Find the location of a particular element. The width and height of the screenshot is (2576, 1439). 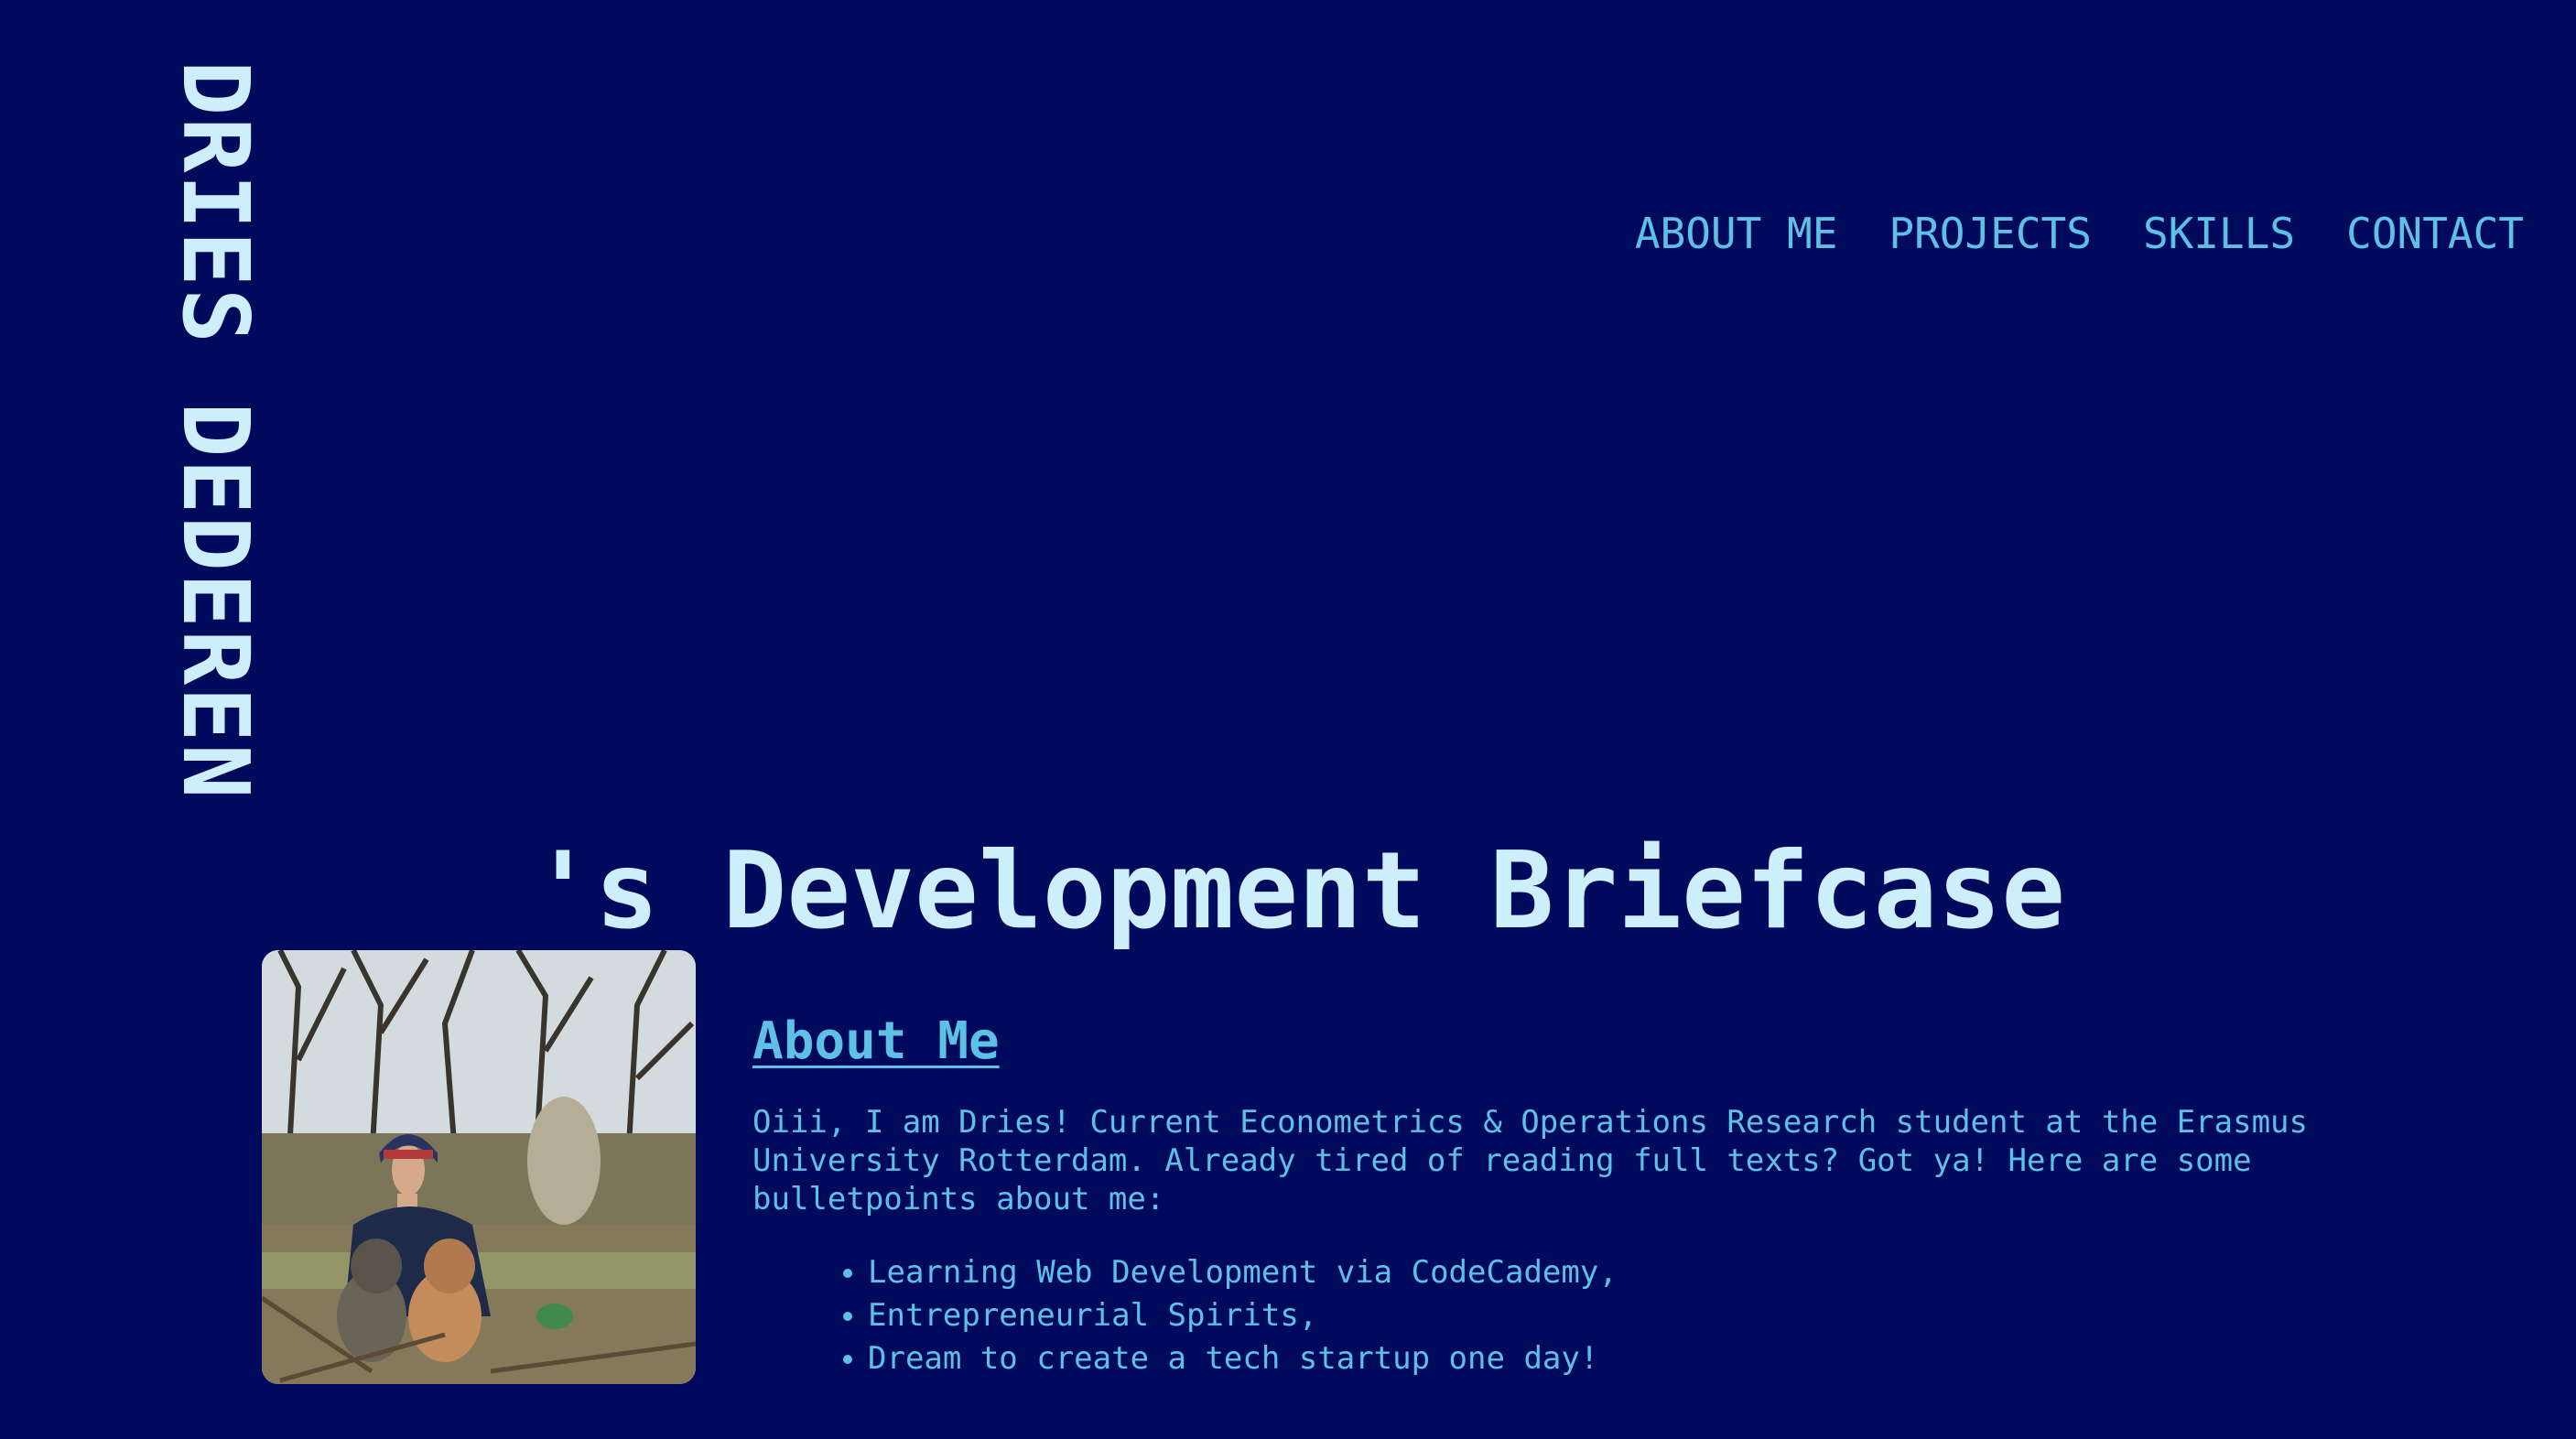

nav-projects: PROJECTS is located at coordinates (1991, 233).